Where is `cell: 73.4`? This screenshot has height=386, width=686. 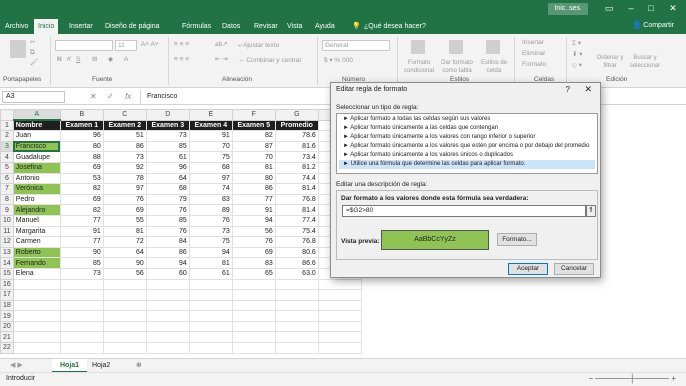 cell: 73.4 is located at coordinates (296, 157).